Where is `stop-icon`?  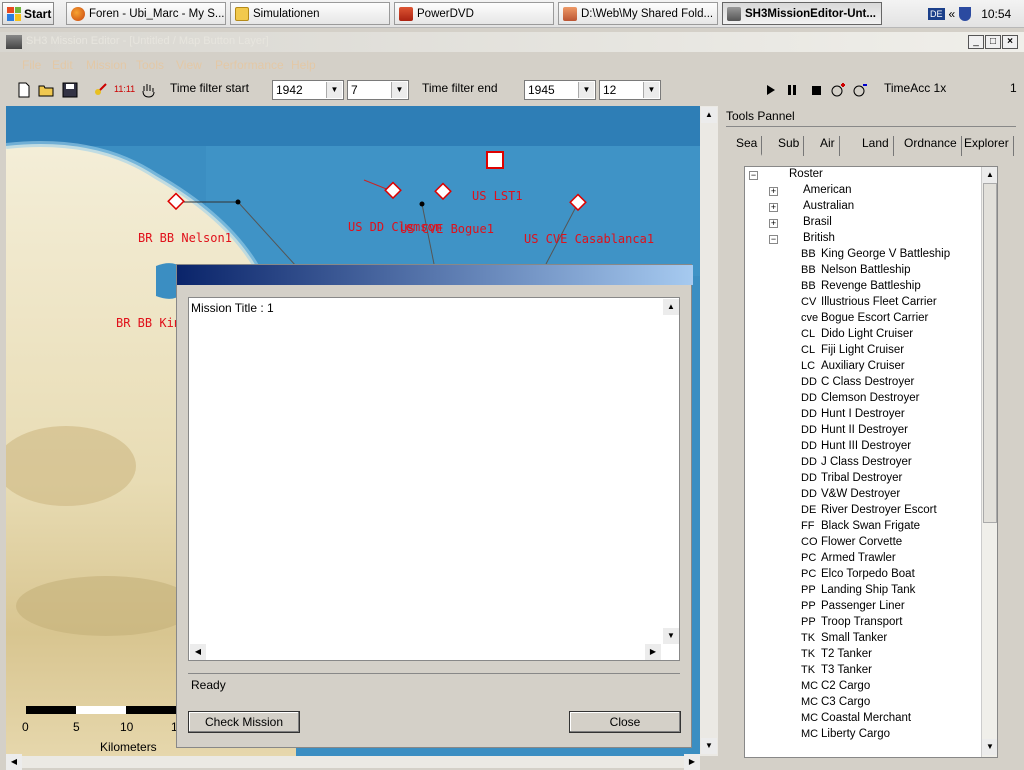
stop-icon is located at coordinates (816, 90).